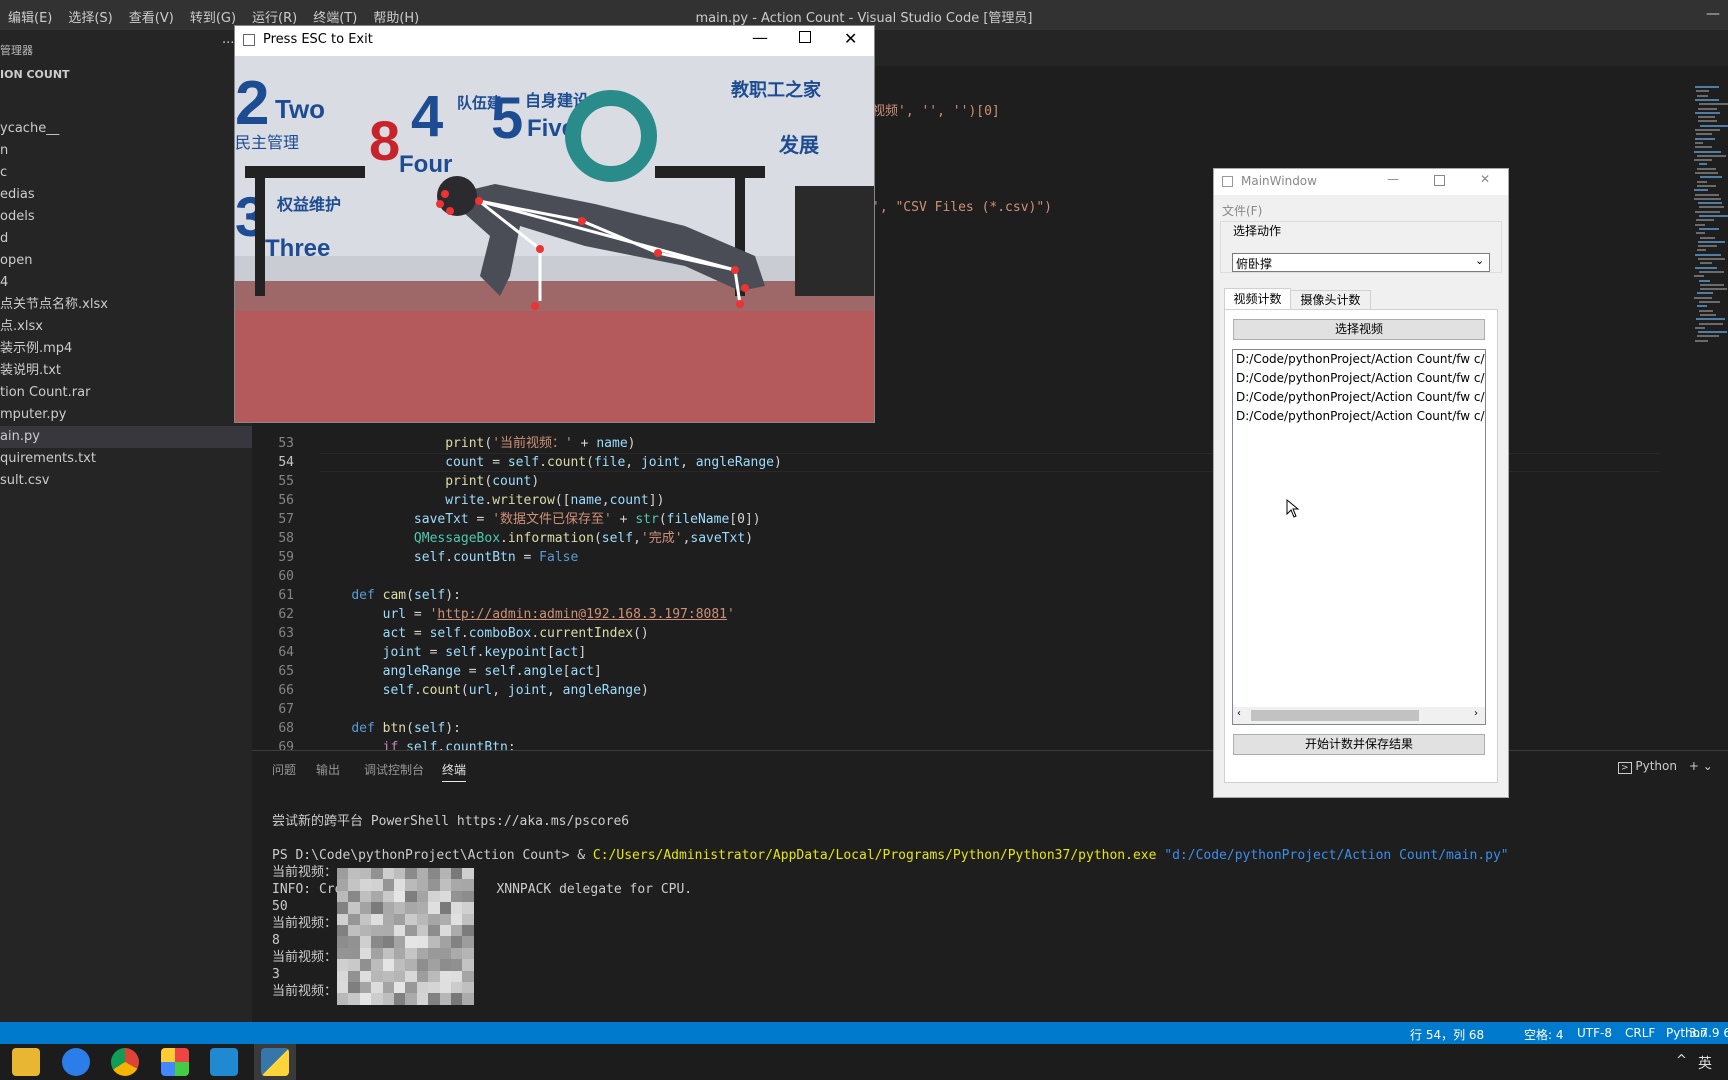  I want to click on menu-file: 文件(F), so click(1242, 210).